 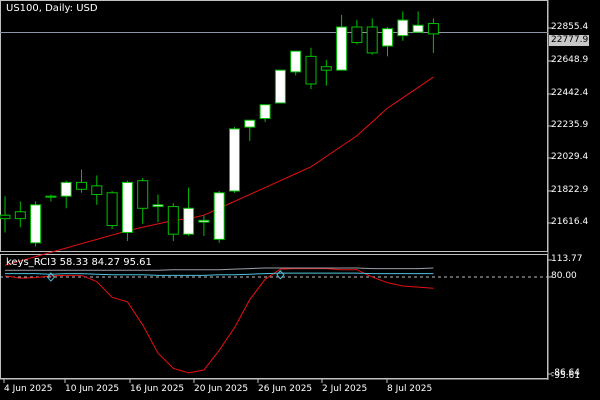 I want to click on time-tick: 4 Jun 2025, so click(x=28, y=389).